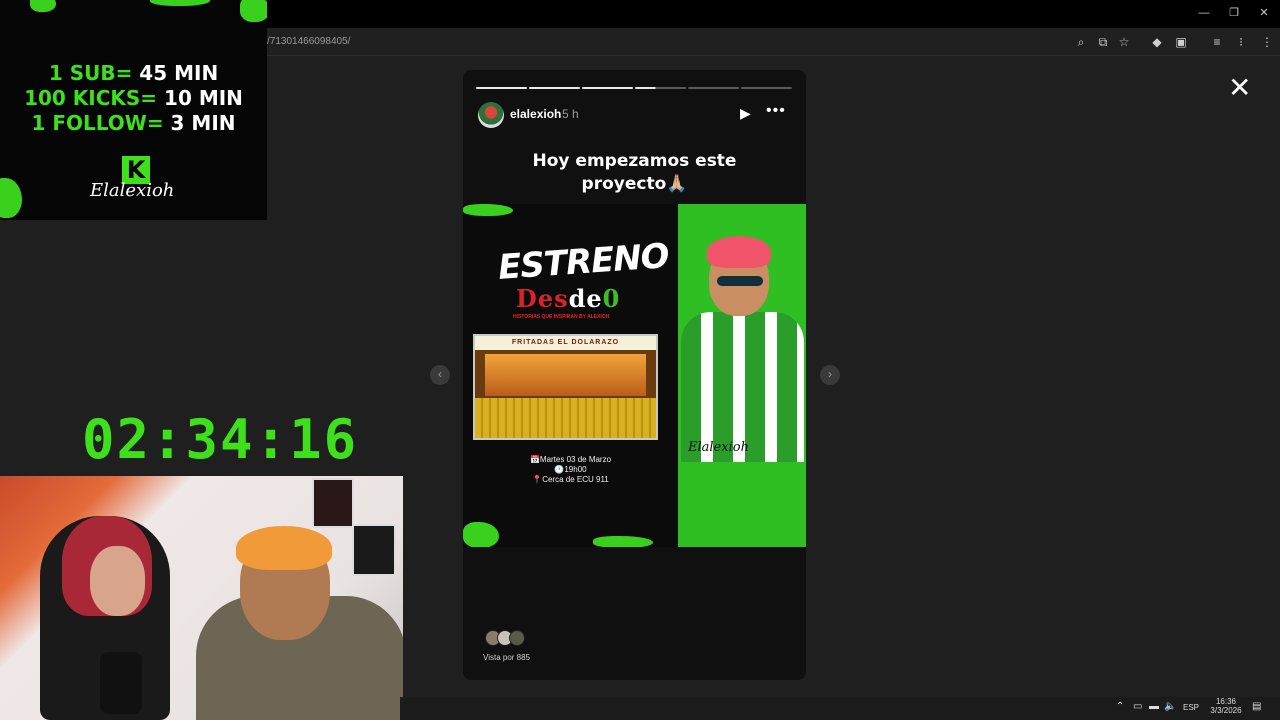 The image size is (1280, 720). What do you see at coordinates (117, 581) in the screenshot?
I see `person-left-face` at bounding box center [117, 581].